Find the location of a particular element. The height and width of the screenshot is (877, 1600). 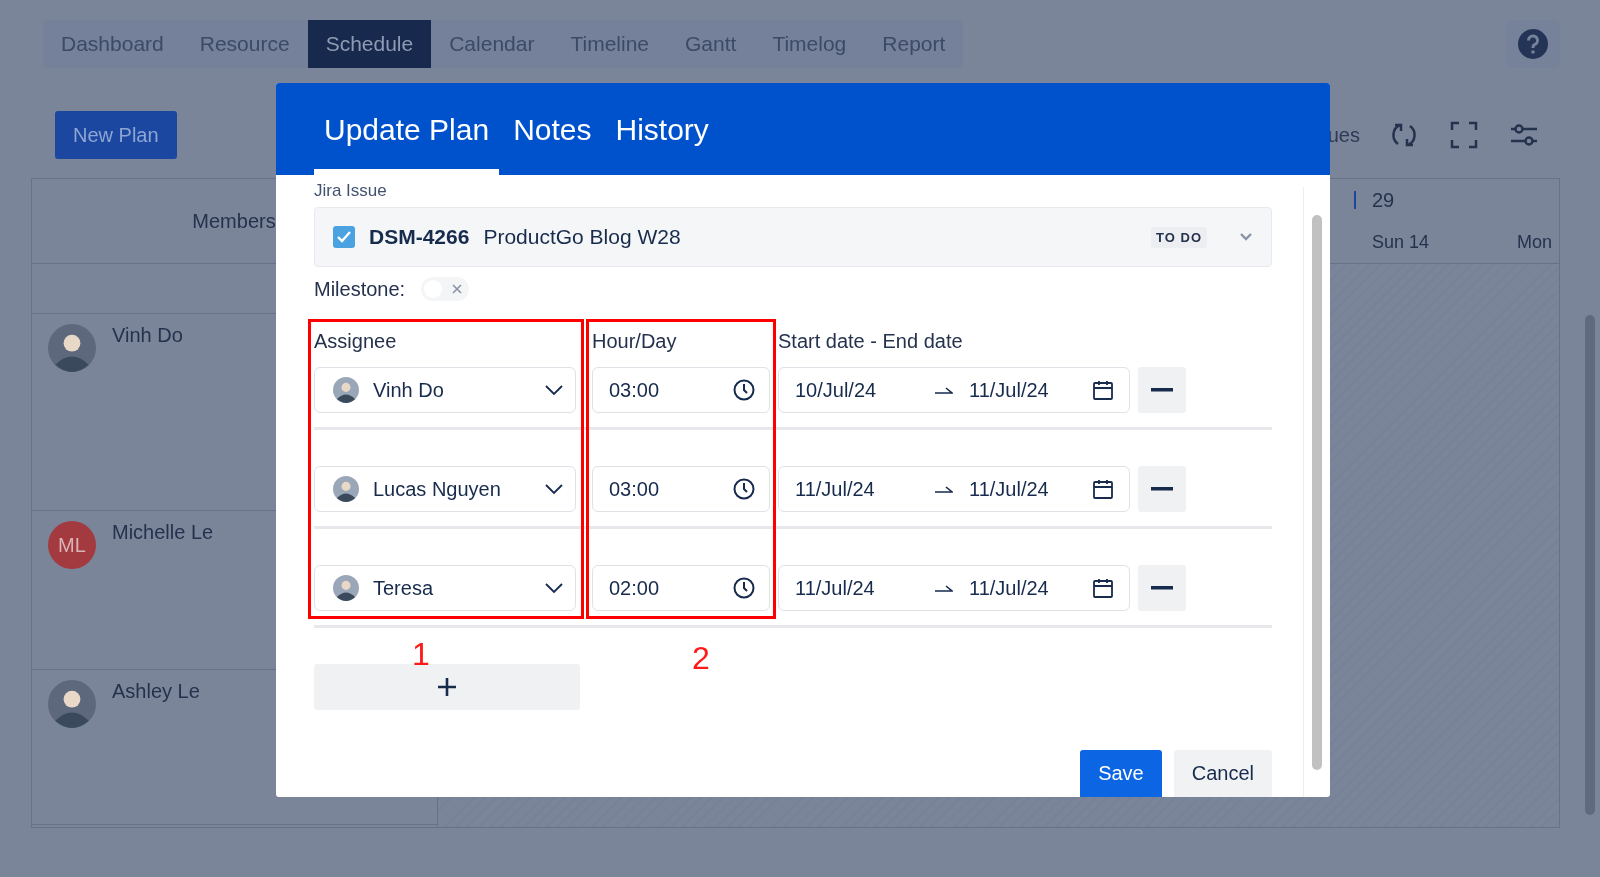

x-icon is located at coordinates (457, 289).